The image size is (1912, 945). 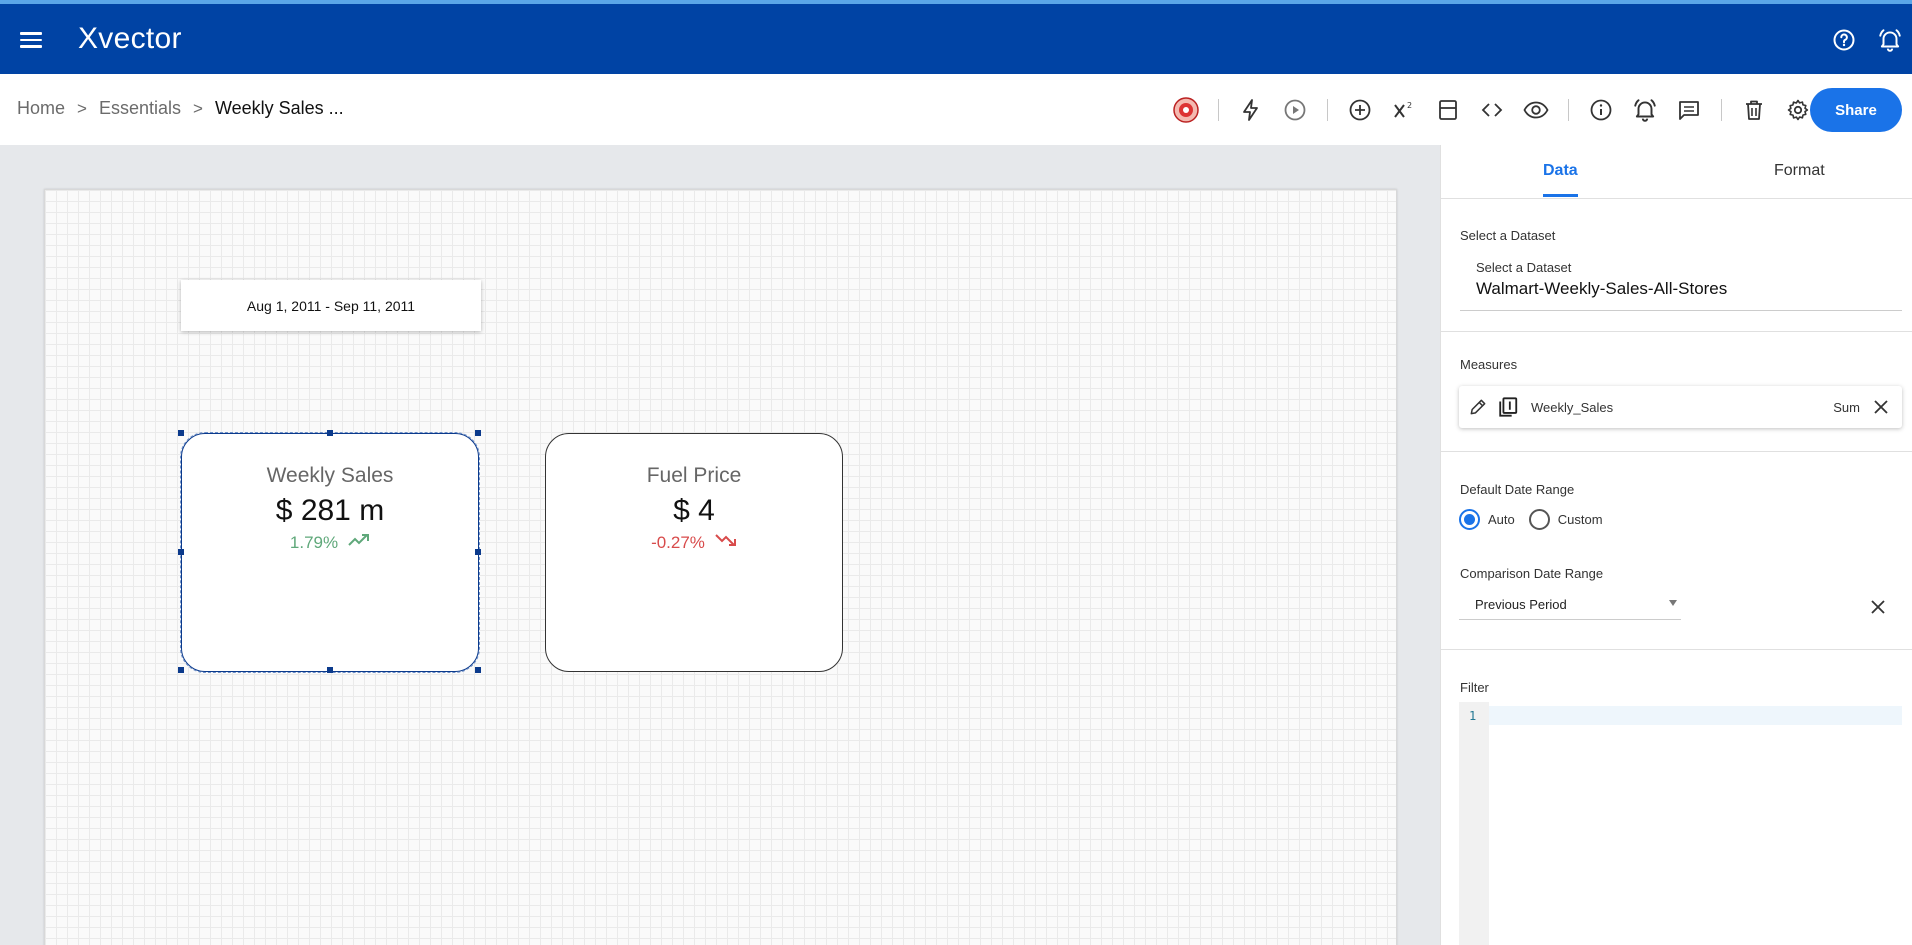 What do you see at coordinates (1580, 519) in the screenshot?
I see `radio-custom-label: Custom` at bounding box center [1580, 519].